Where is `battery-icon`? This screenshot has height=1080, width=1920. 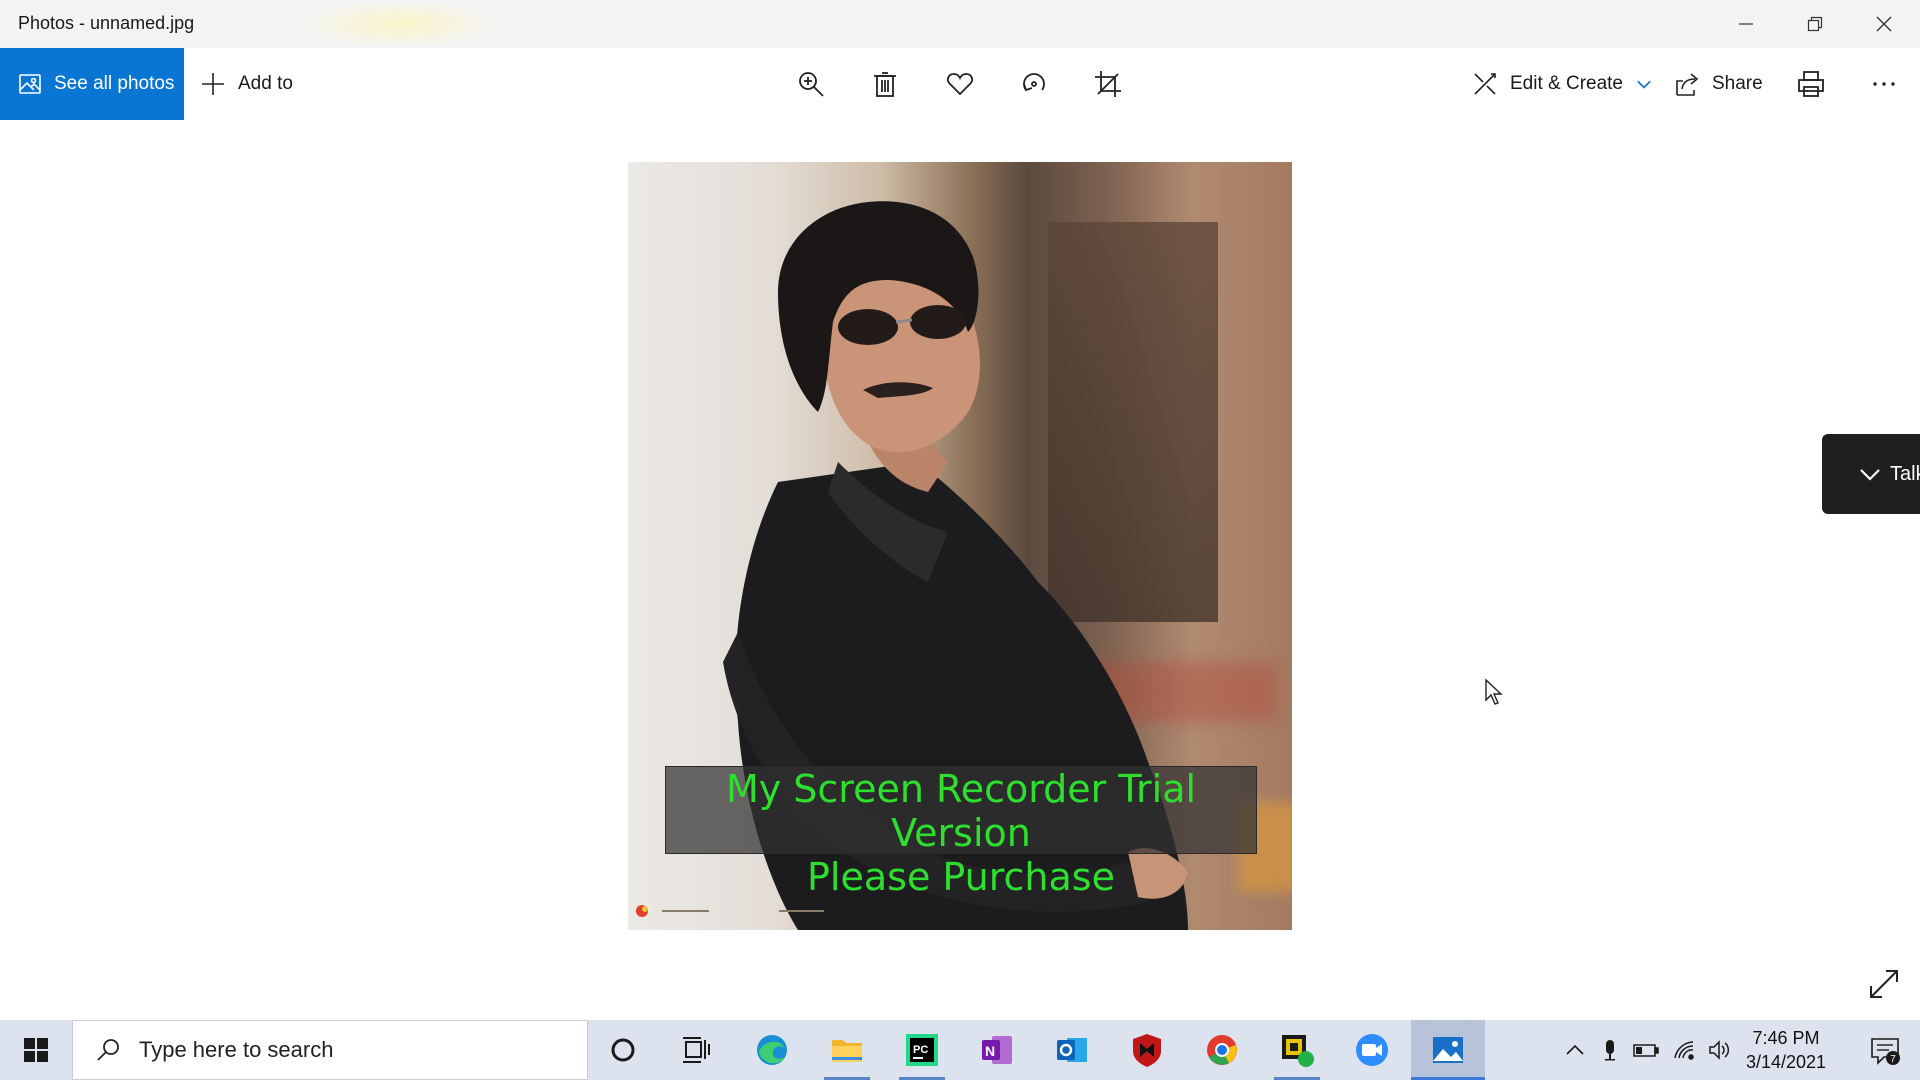
battery-icon is located at coordinates (1646, 1050).